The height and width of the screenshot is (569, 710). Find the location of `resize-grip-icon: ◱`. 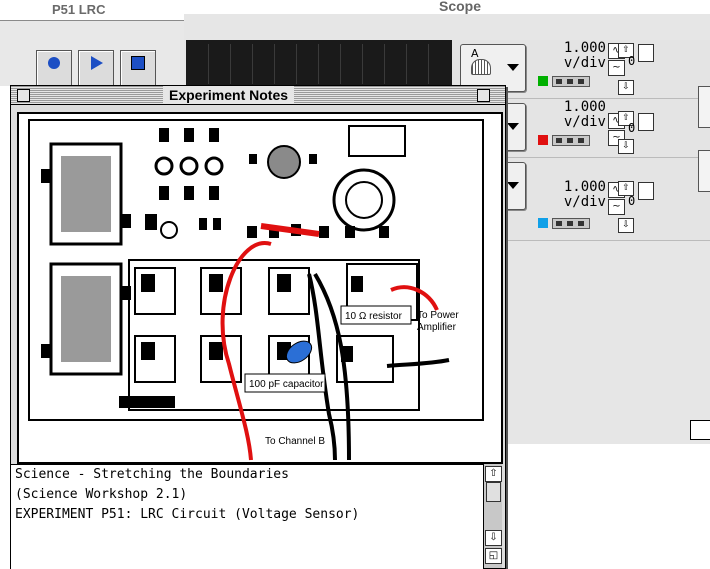

resize-grip-icon: ◱ is located at coordinates (493, 556).